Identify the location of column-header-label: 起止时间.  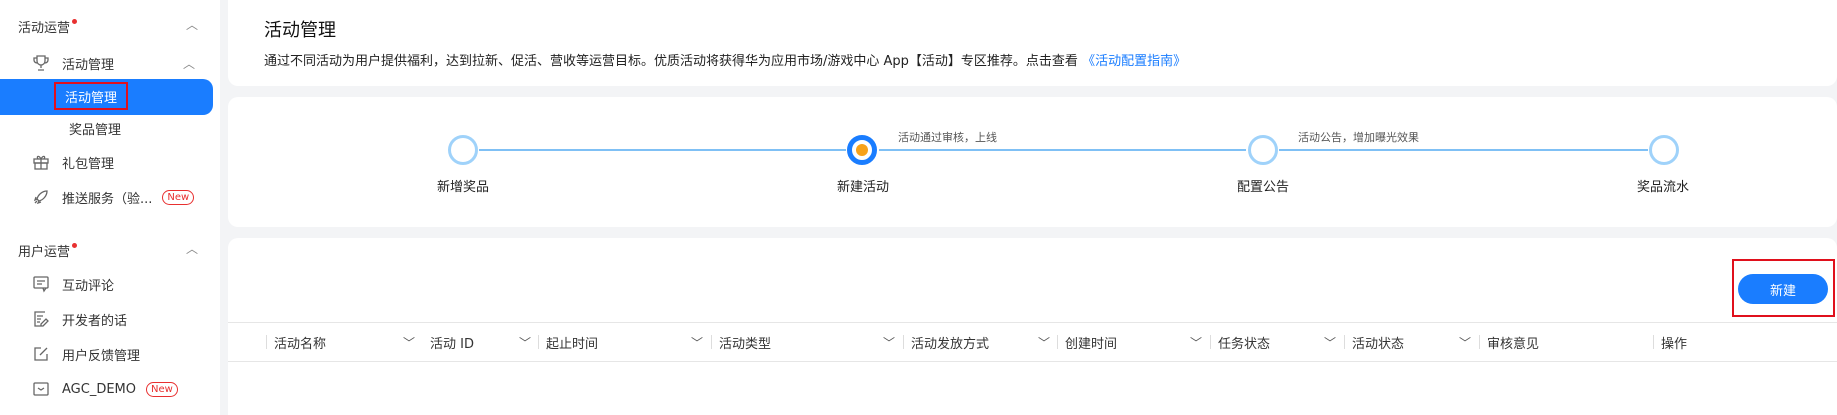
(572, 344).